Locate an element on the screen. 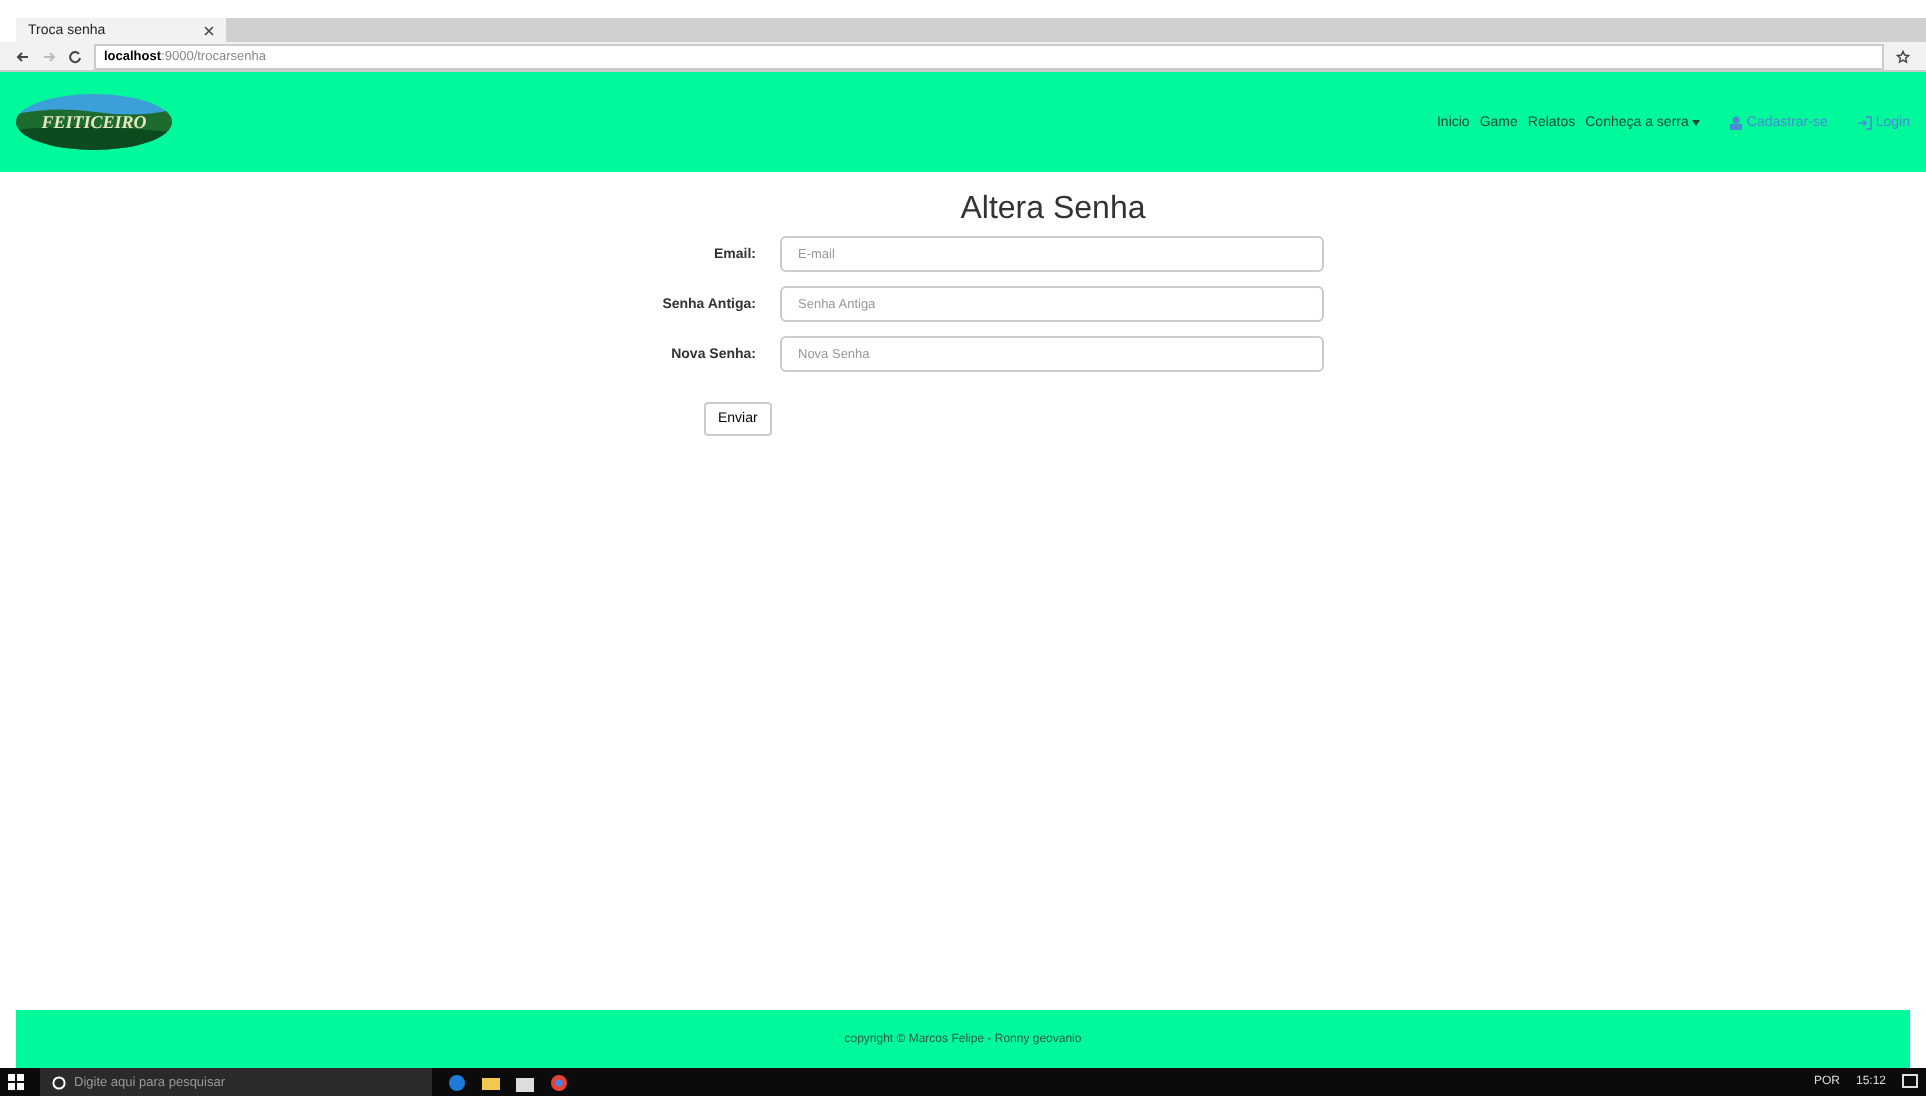 This screenshot has height=1096, width=1926. windows-icon is located at coordinates (16, 1082).